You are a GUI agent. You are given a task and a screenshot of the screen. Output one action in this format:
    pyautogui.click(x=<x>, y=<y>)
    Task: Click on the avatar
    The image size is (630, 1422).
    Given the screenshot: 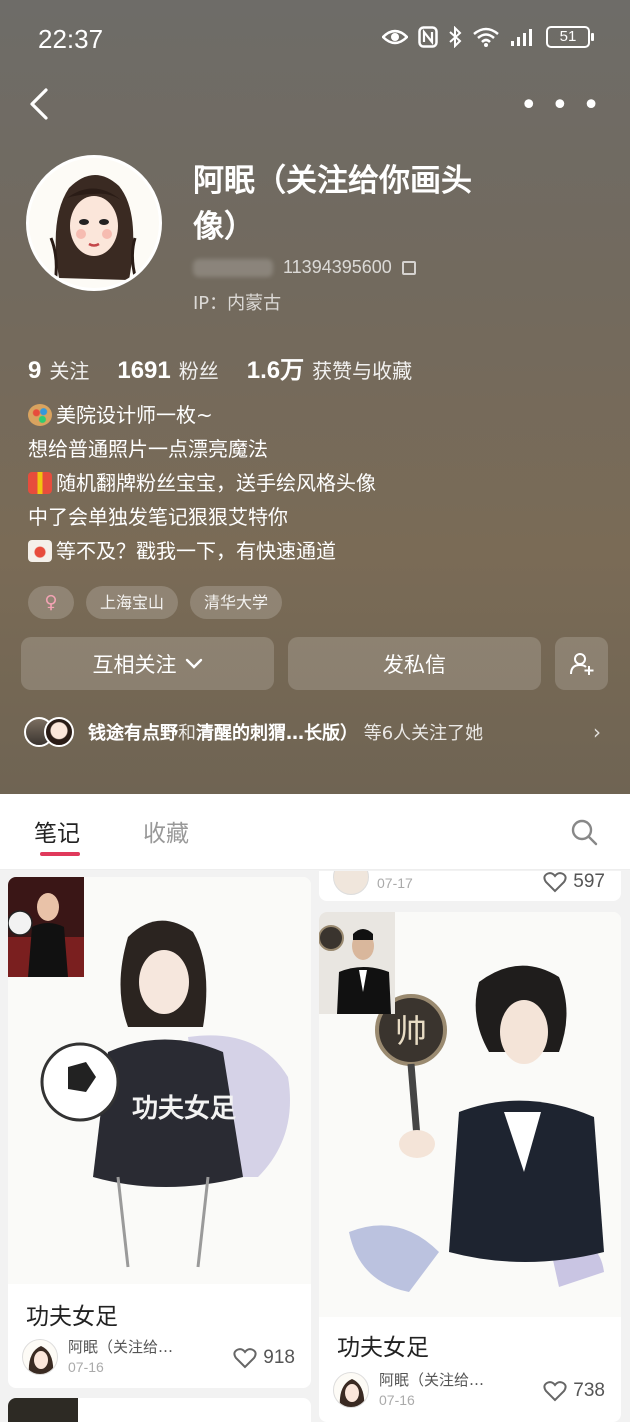 What is the action you would take?
    pyautogui.click(x=94, y=223)
    